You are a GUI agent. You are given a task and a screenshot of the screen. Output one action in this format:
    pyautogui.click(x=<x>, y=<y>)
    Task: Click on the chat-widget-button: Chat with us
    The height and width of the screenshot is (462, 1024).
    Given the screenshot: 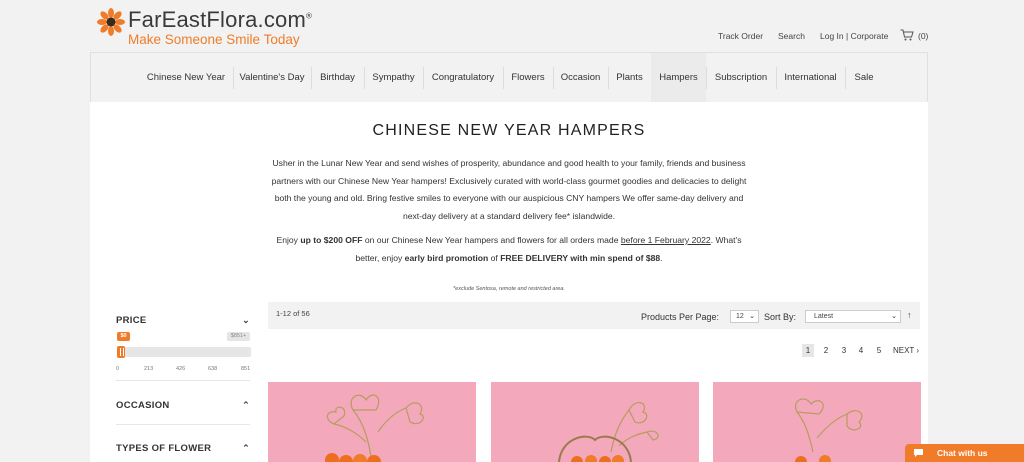 What is the action you would take?
    pyautogui.click(x=964, y=453)
    